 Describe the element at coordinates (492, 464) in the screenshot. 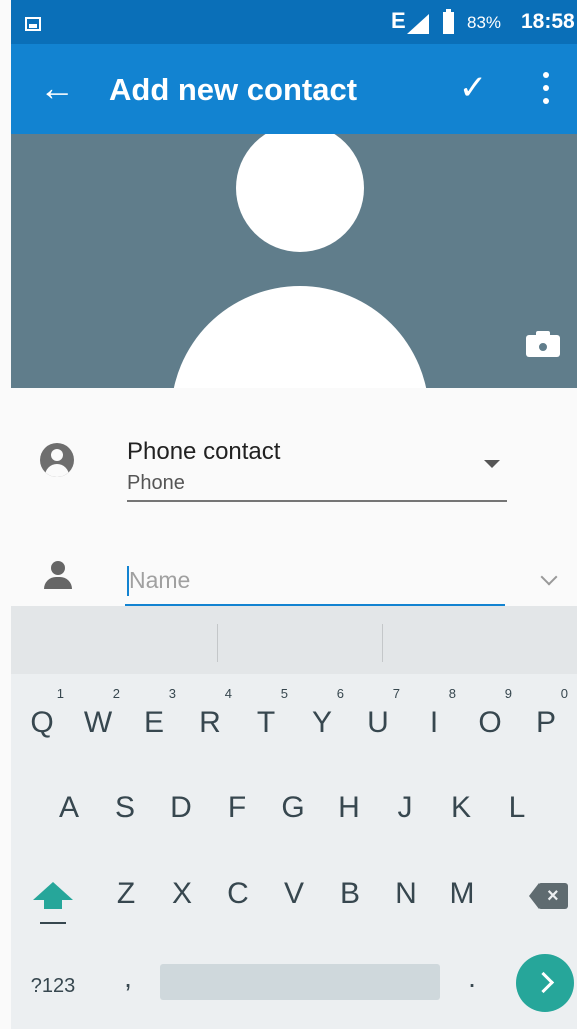

I see `dropdown-arrow-icon` at that location.